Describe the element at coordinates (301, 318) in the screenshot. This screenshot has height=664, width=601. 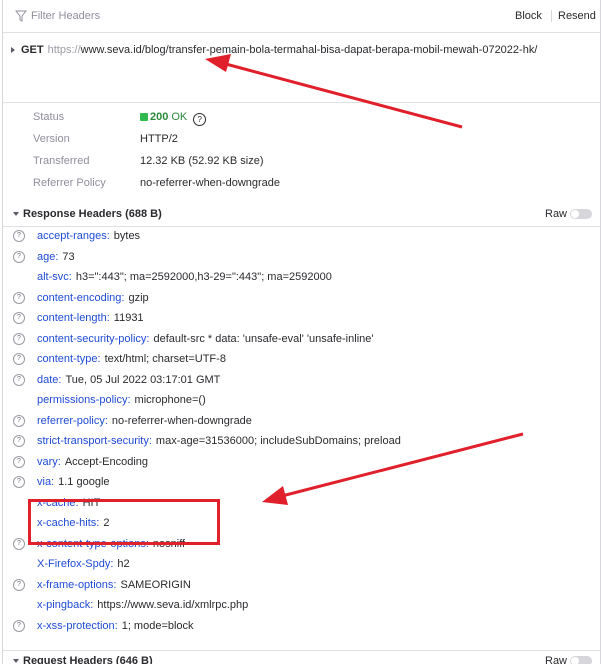
I see `header-row: ? content-length: 11931` at that location.